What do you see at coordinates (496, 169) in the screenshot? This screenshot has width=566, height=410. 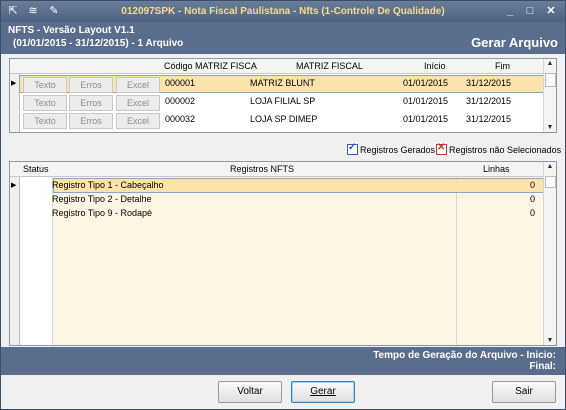 I see `col-linhas: Linhas` at bounding box center [496, 169].